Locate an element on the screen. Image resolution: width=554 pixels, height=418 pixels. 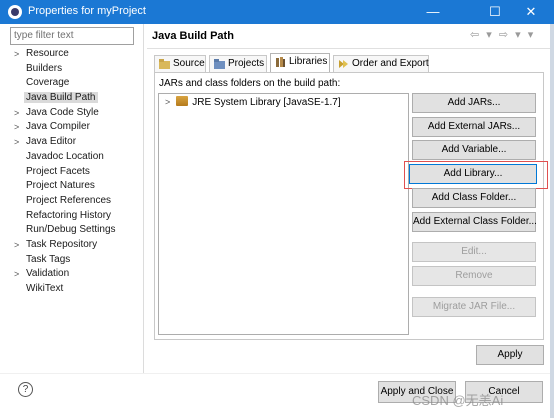
bottom-divider is located at coordinates (277, 373).